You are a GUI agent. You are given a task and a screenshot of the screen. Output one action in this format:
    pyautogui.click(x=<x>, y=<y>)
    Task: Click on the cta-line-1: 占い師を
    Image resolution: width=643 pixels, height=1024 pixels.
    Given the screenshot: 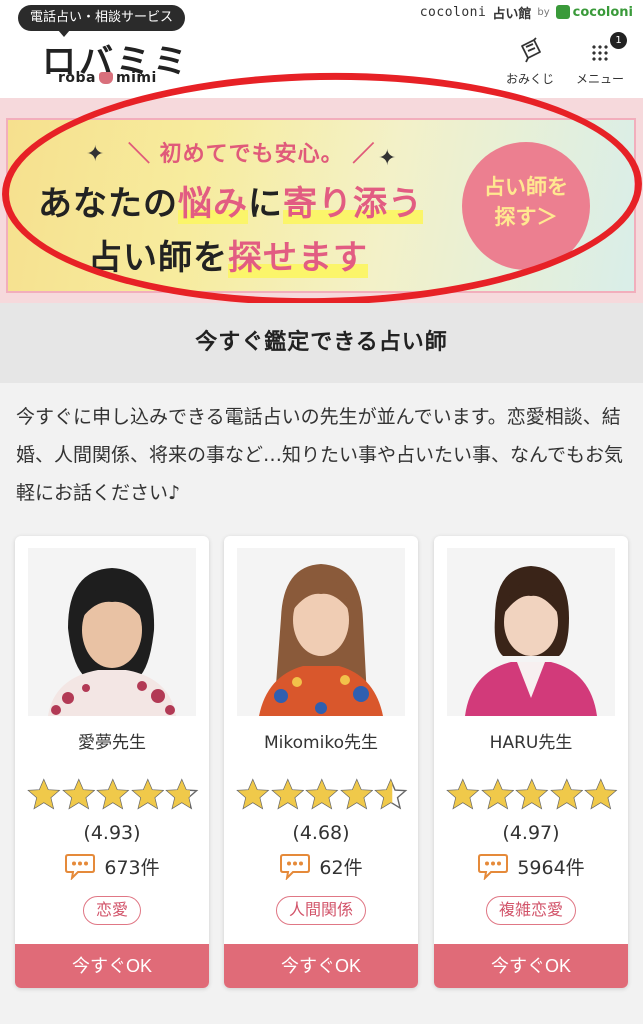 What is the action you would take?
    pyautogui.click(x=526, y=187)
    